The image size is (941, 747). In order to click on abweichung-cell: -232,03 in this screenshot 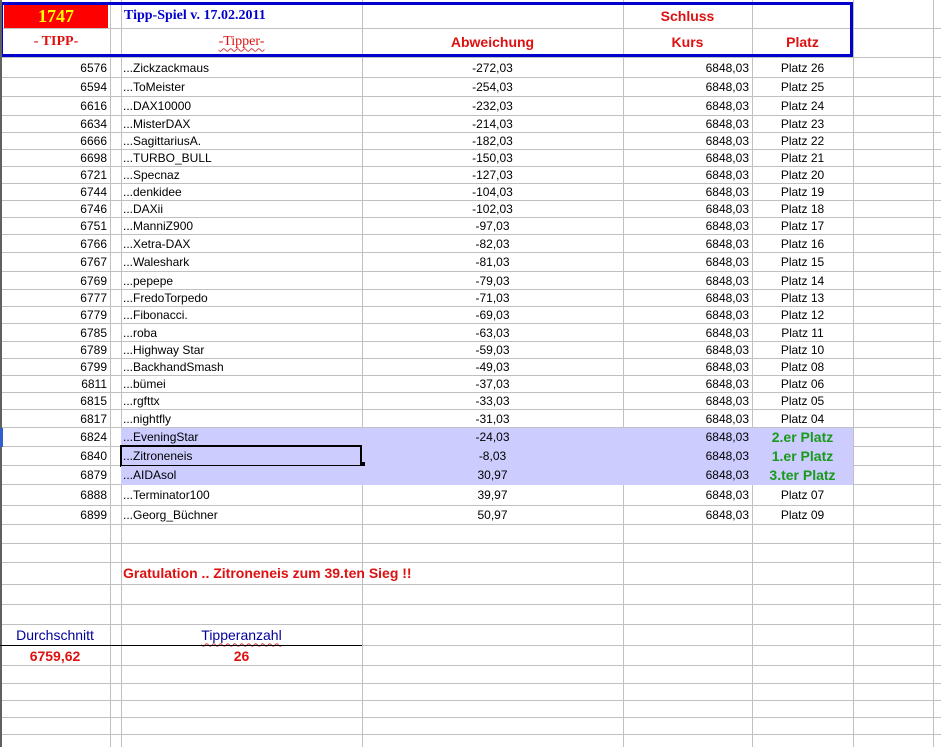, I will do `click(492, 106)`.